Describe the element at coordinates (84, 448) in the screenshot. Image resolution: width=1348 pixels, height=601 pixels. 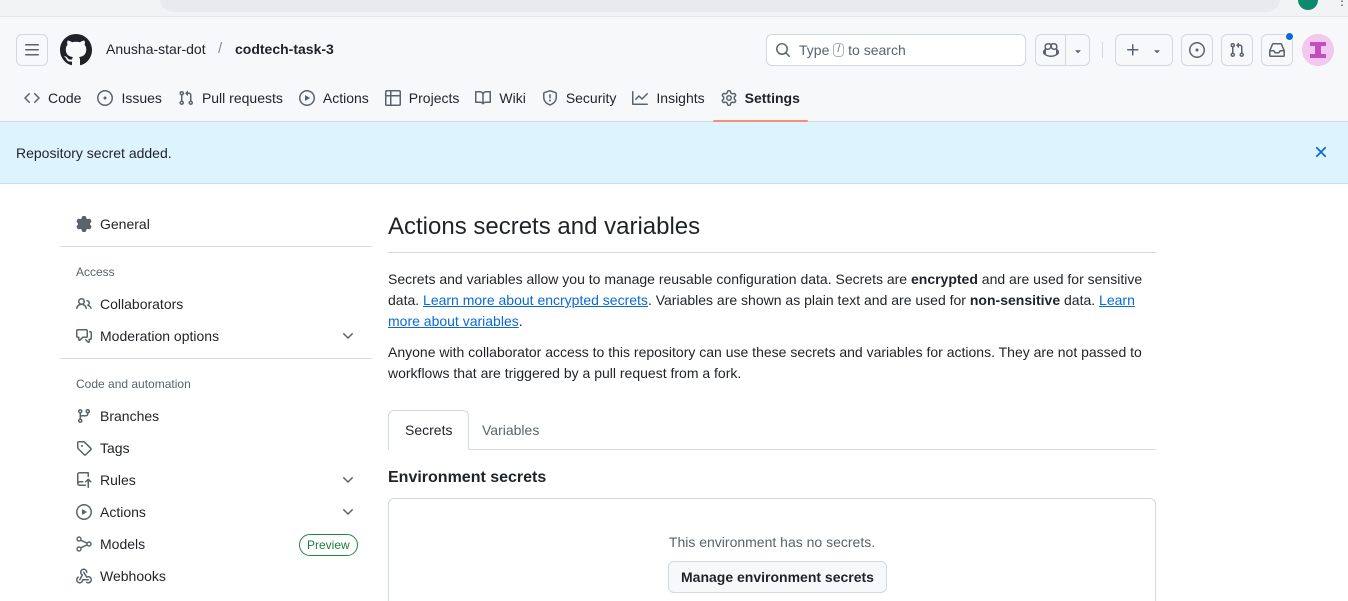
I see `tag-icon` at that location.